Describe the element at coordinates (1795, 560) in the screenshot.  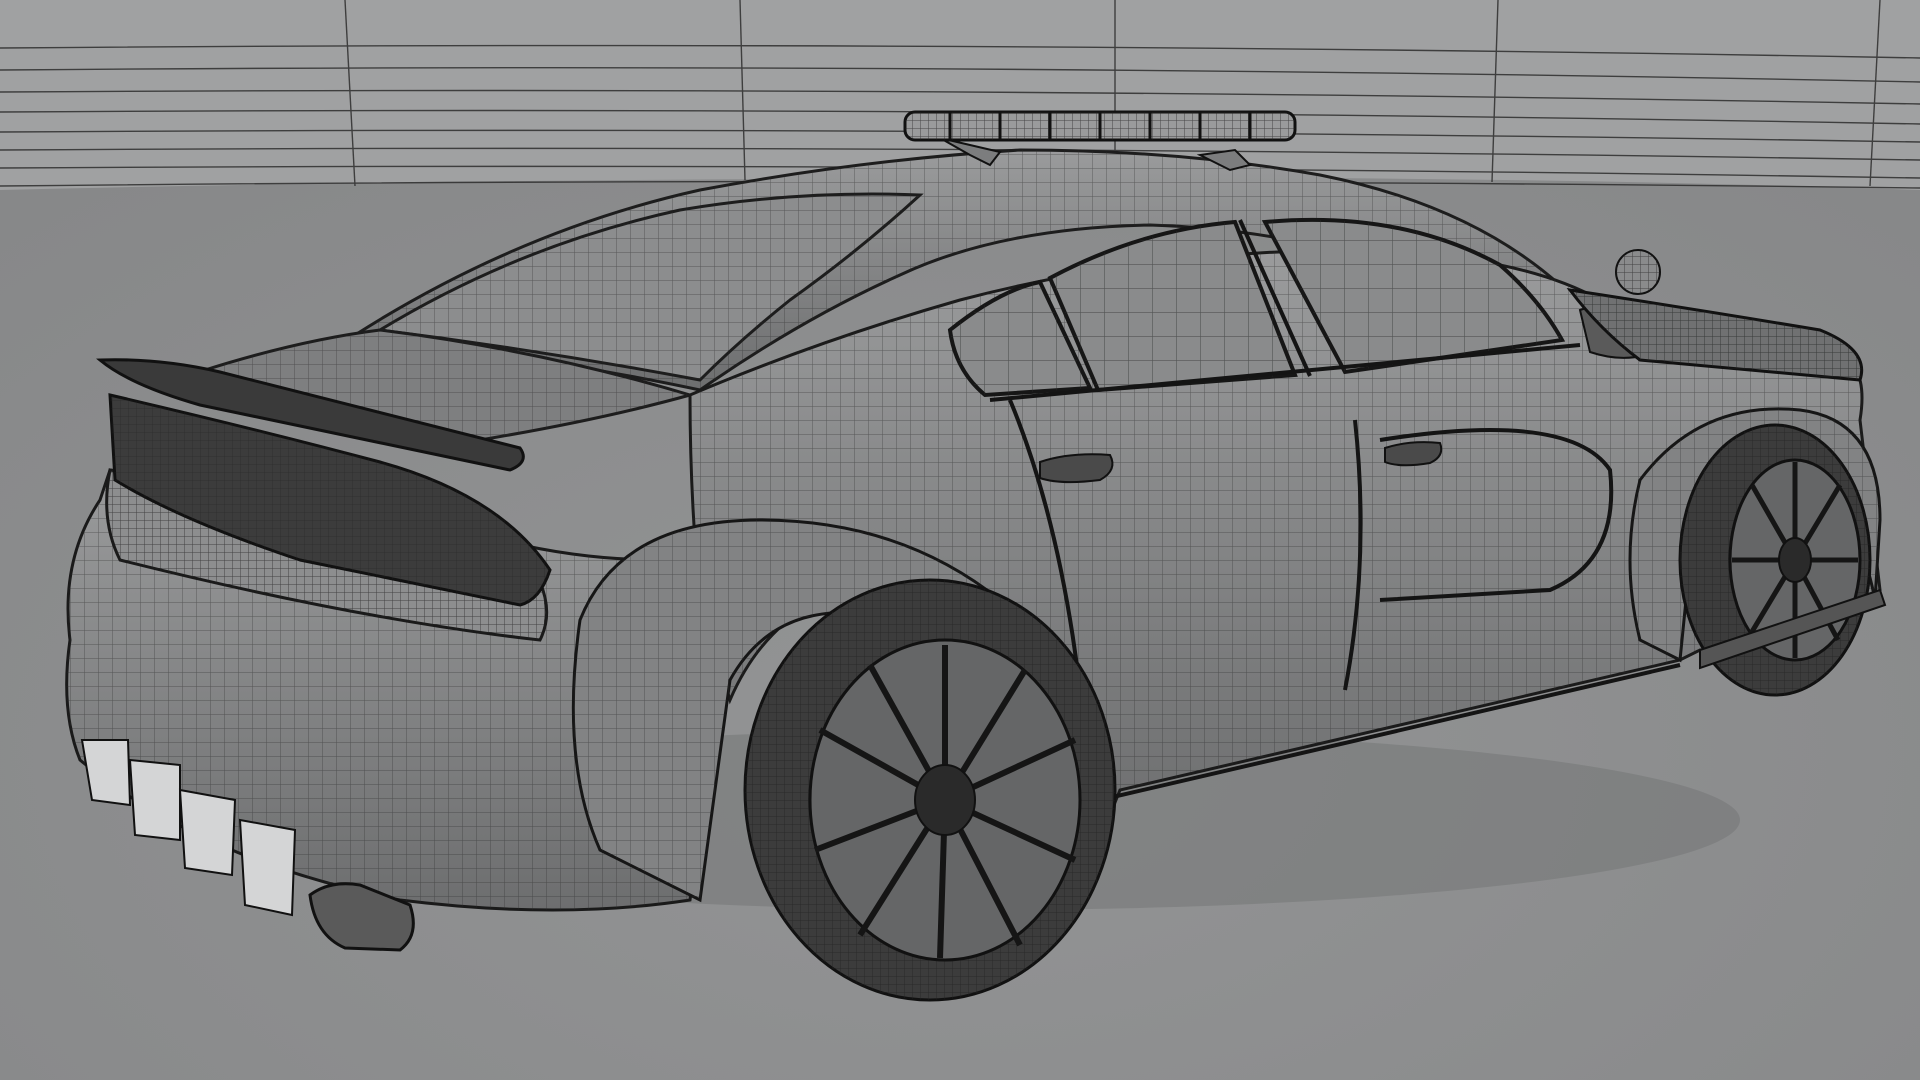
I see `front-hub` at that location.